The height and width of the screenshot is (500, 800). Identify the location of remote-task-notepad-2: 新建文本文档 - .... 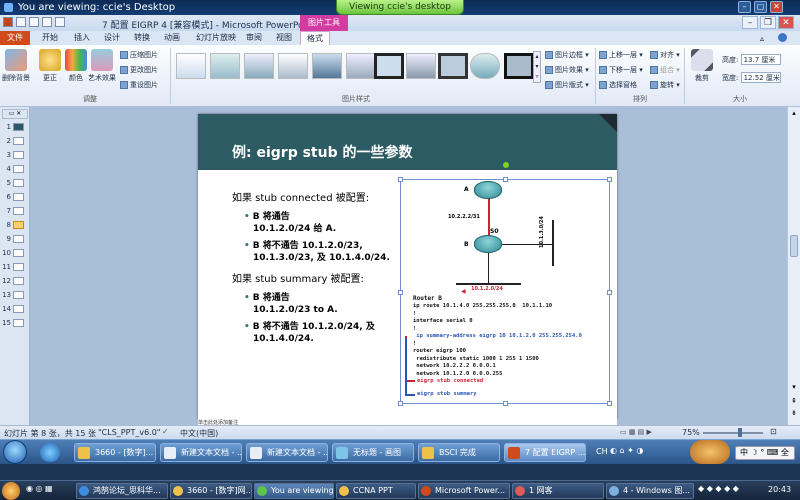
(287, 452).